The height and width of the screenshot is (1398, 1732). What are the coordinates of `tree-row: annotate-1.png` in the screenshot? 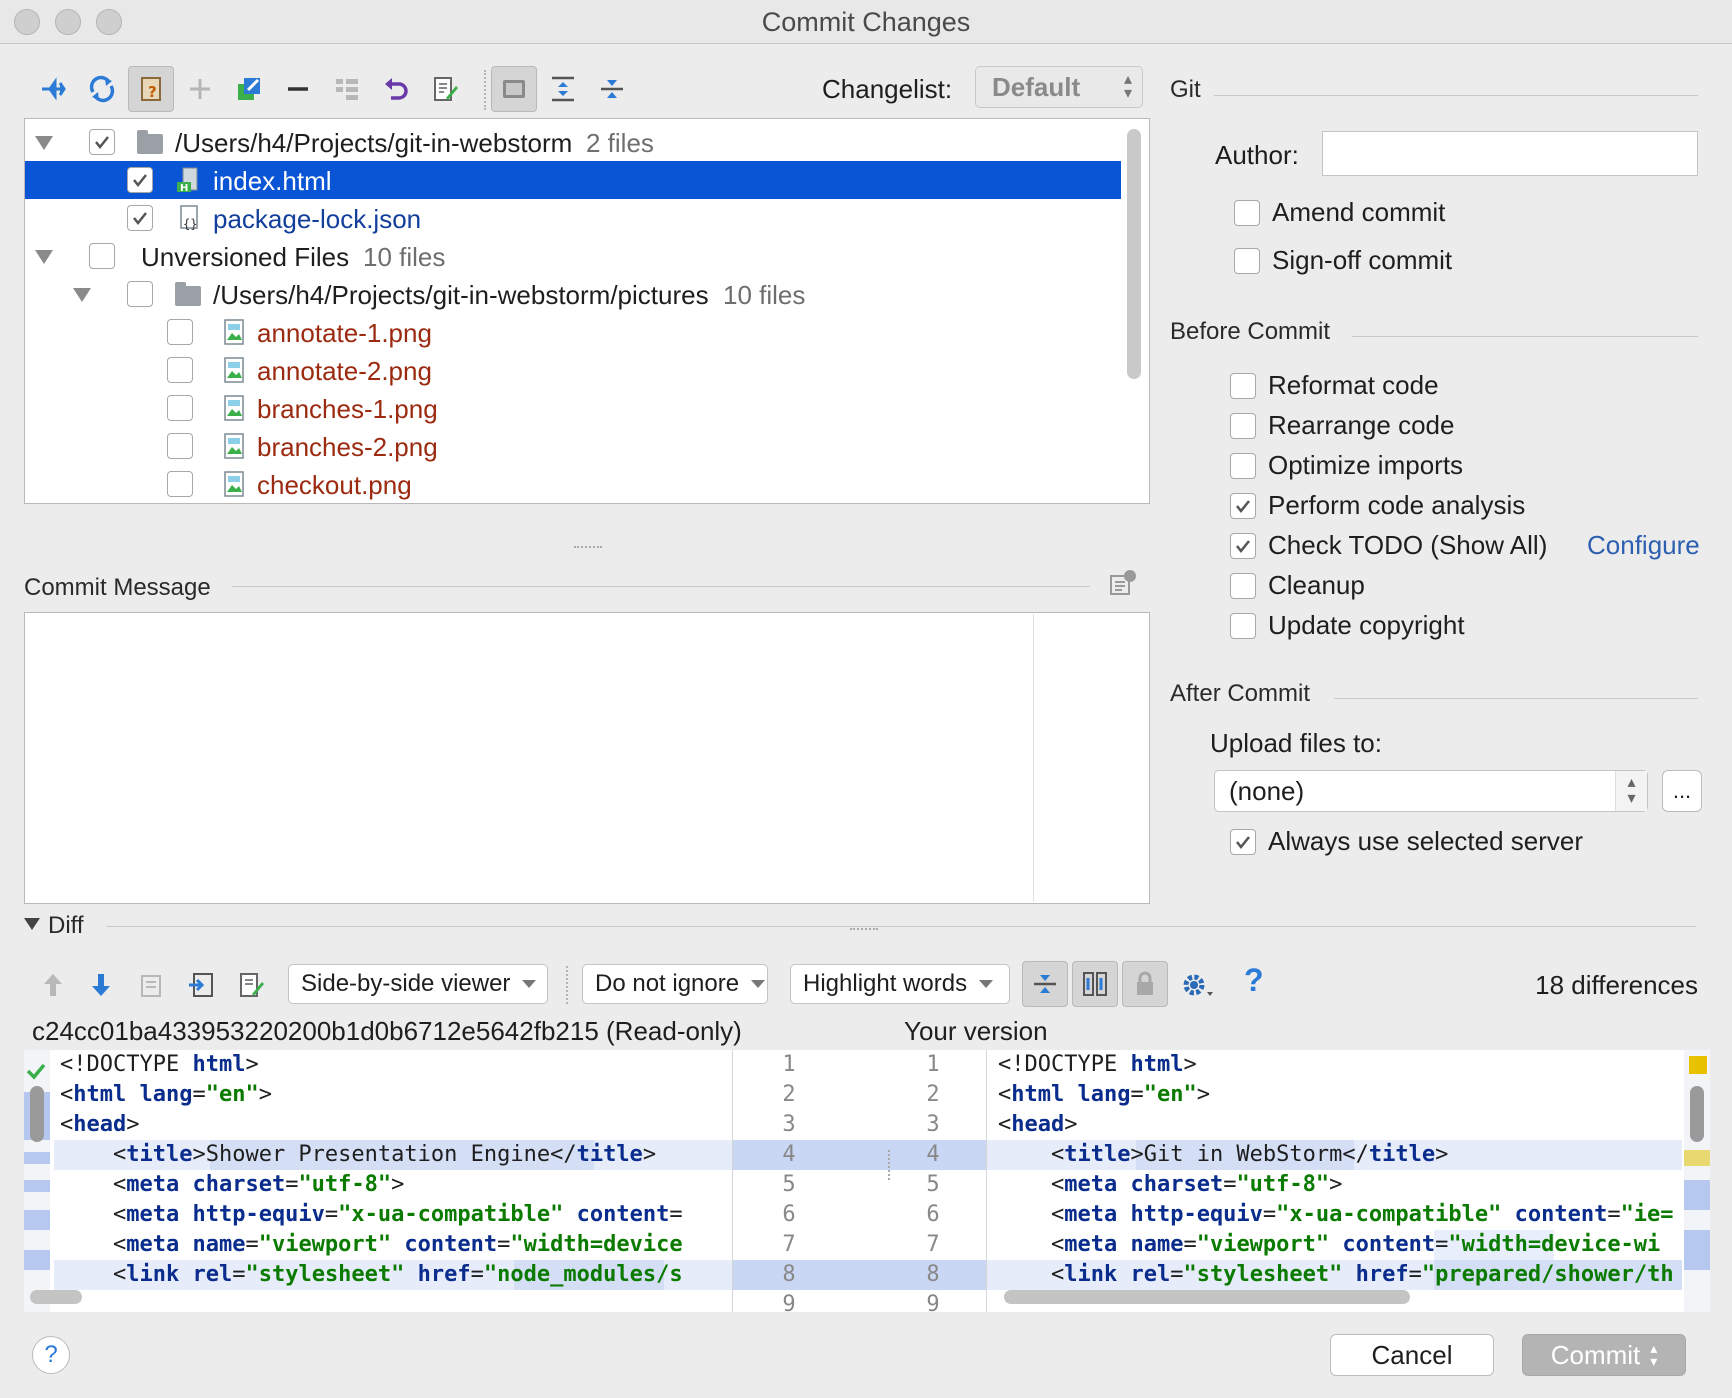 It's located at (573, 332).